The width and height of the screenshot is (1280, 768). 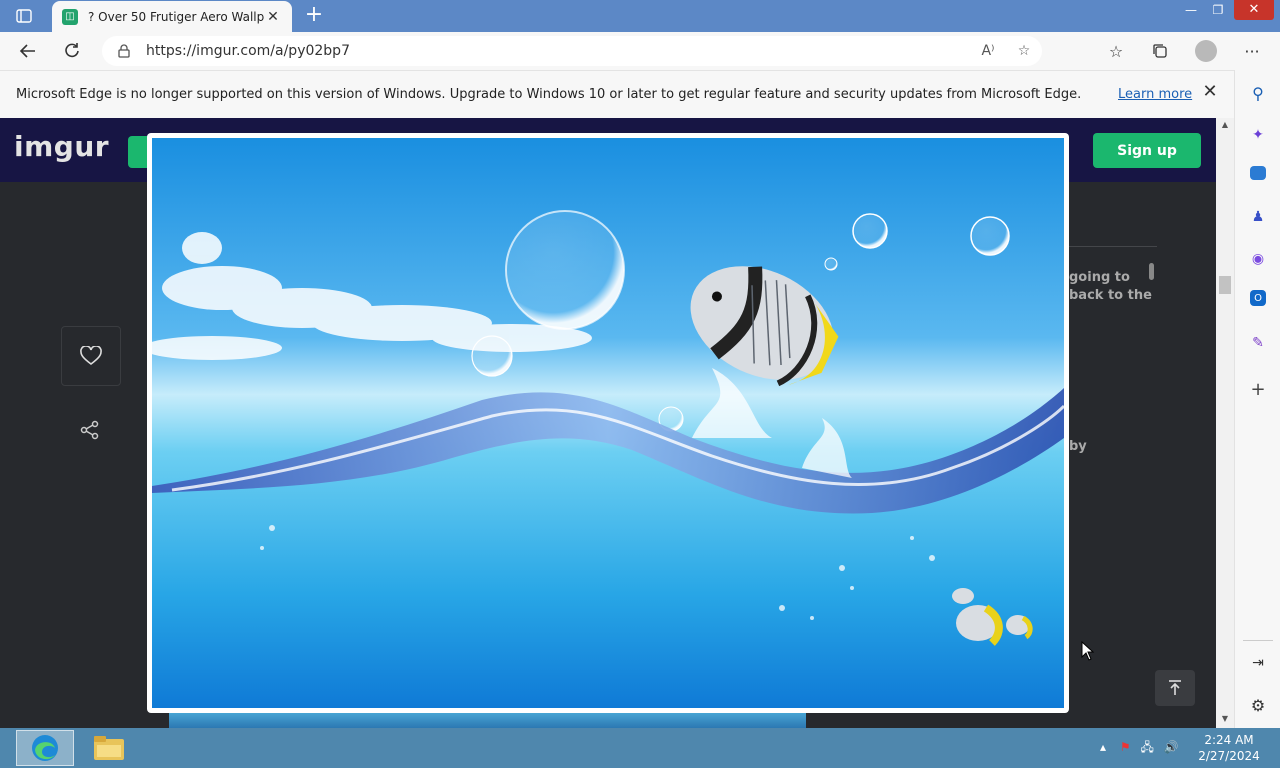 I want to click on heart-icon, so click(x=91, y=356).